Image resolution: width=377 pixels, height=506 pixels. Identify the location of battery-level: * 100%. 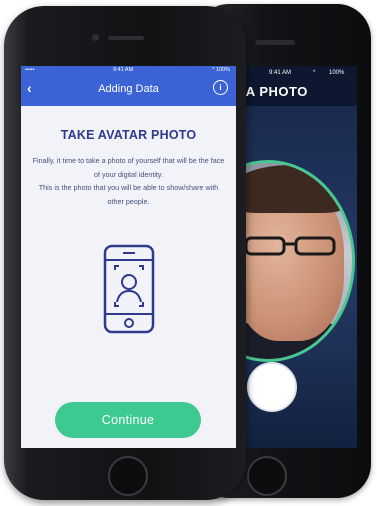
(221, 70).